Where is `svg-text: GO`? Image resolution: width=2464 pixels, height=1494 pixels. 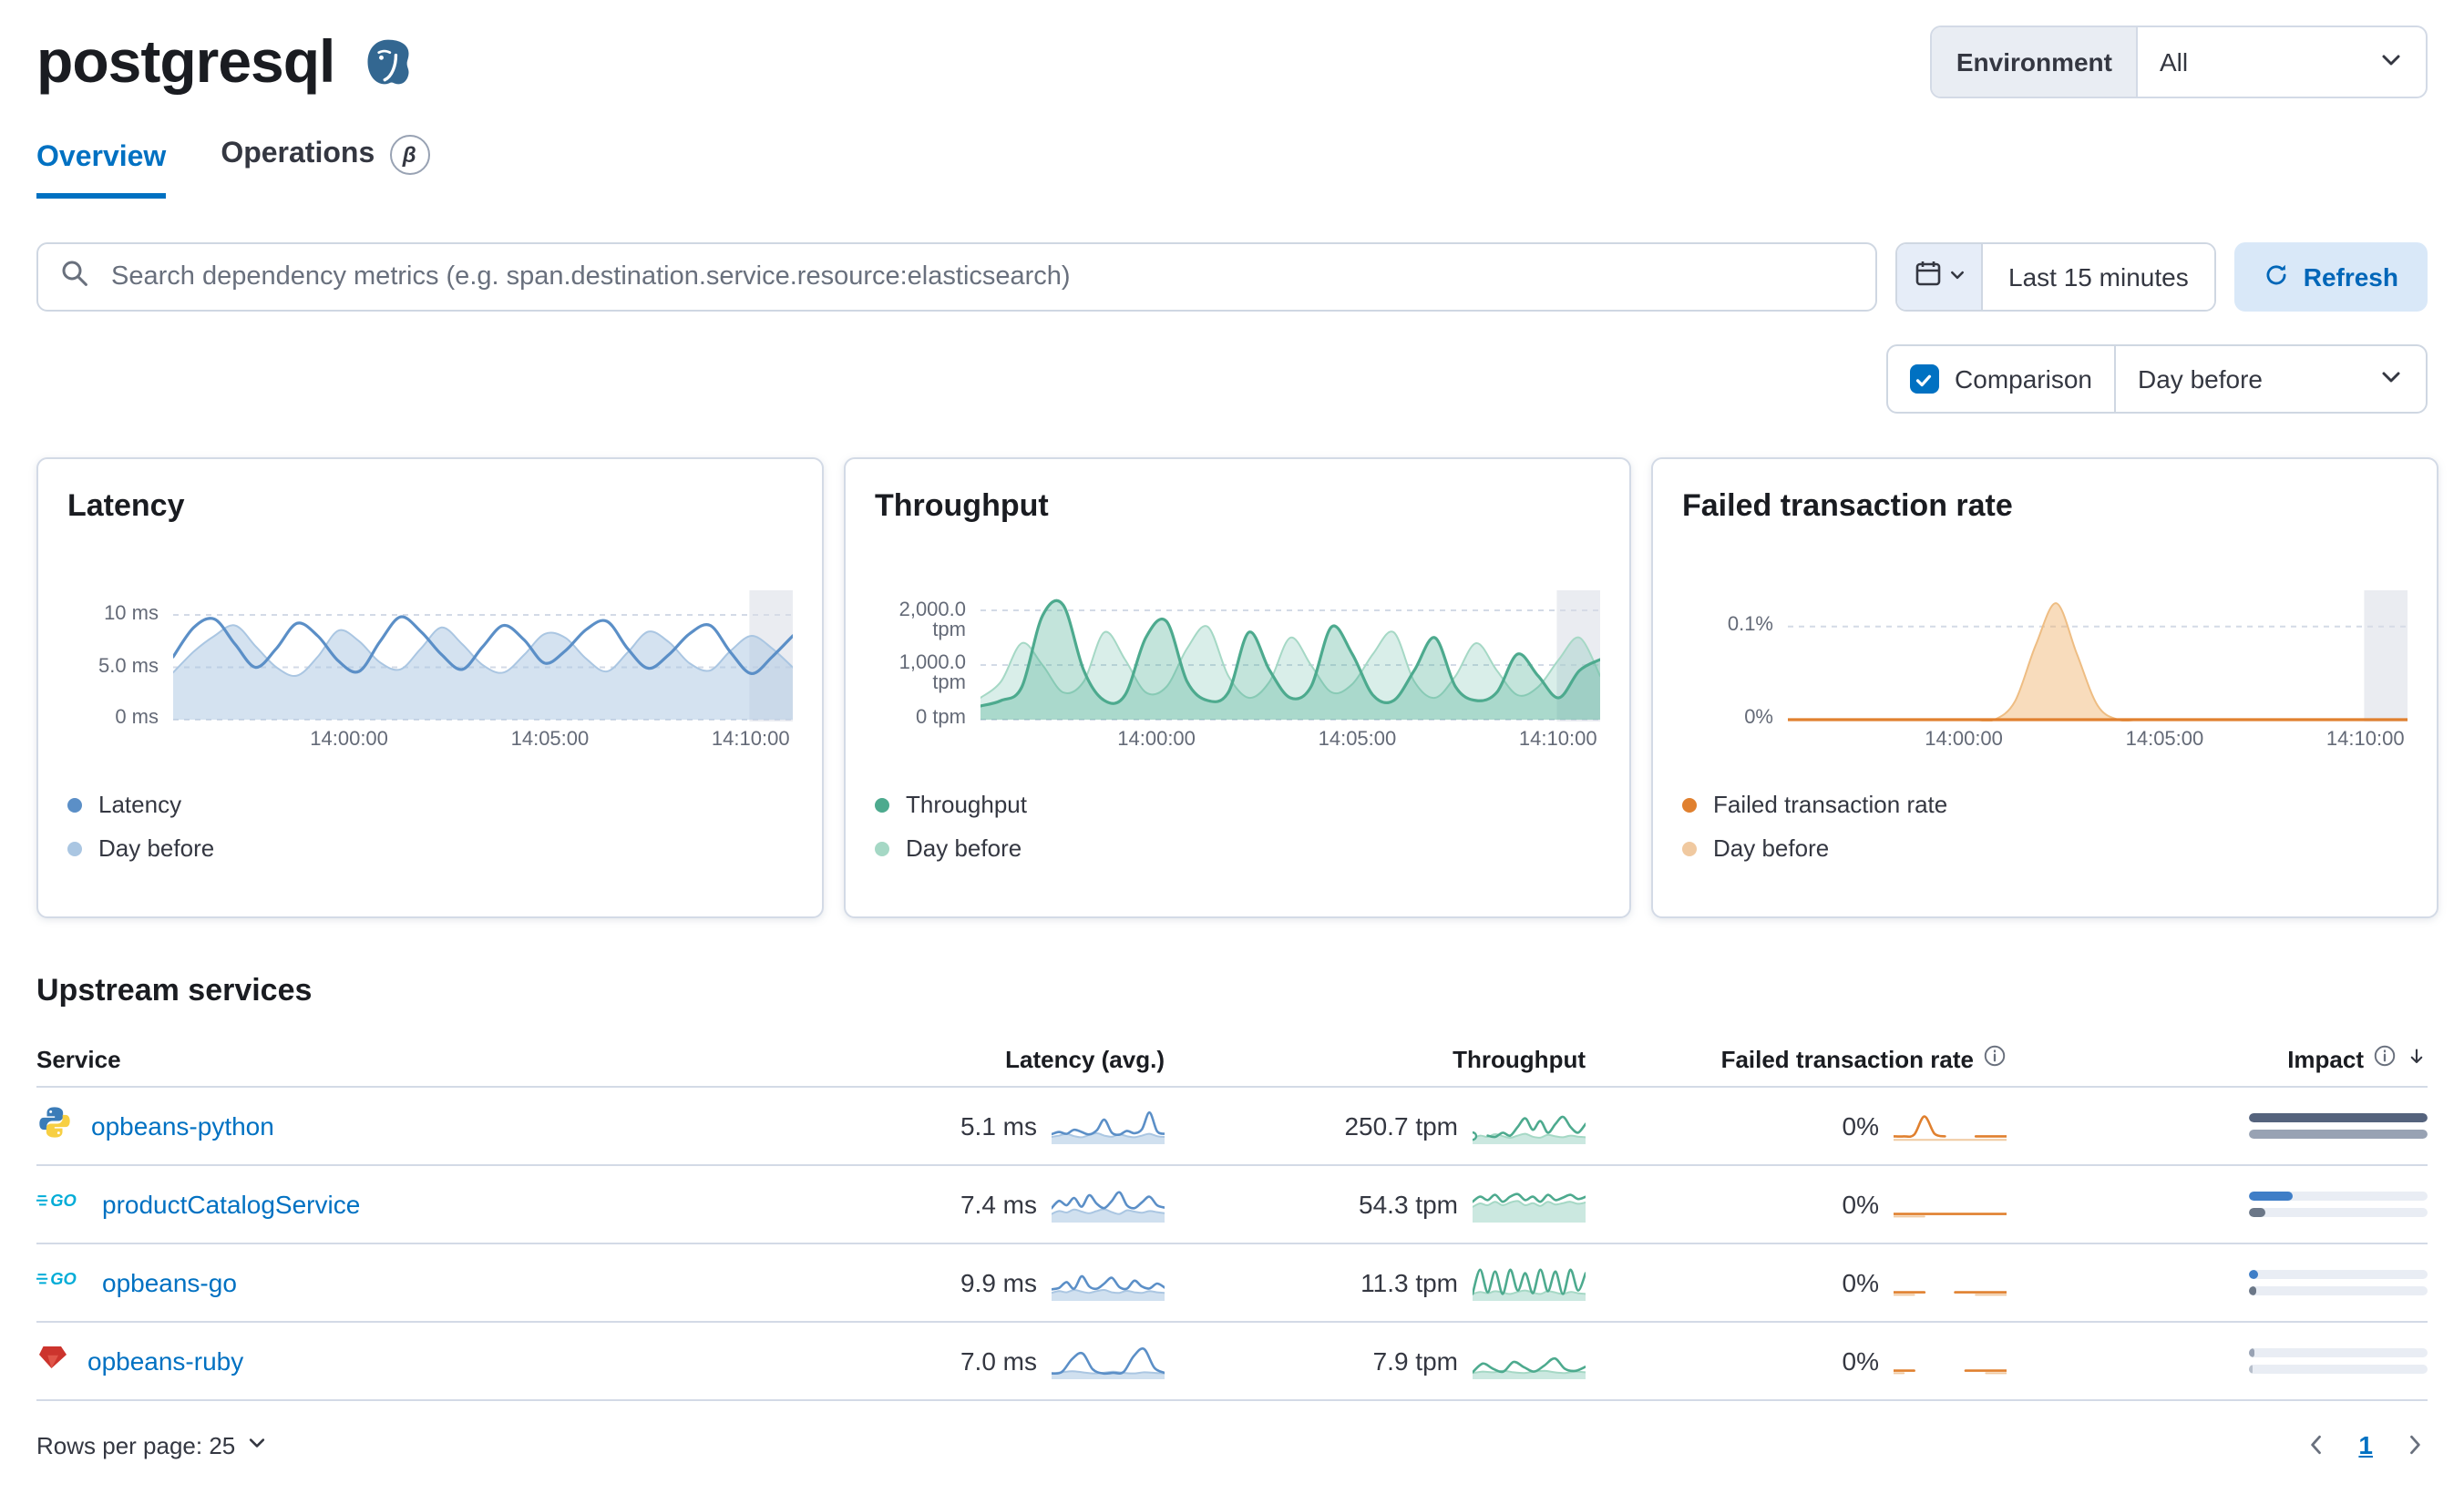 svg-text: GO is located at coordinates (63, 1200).